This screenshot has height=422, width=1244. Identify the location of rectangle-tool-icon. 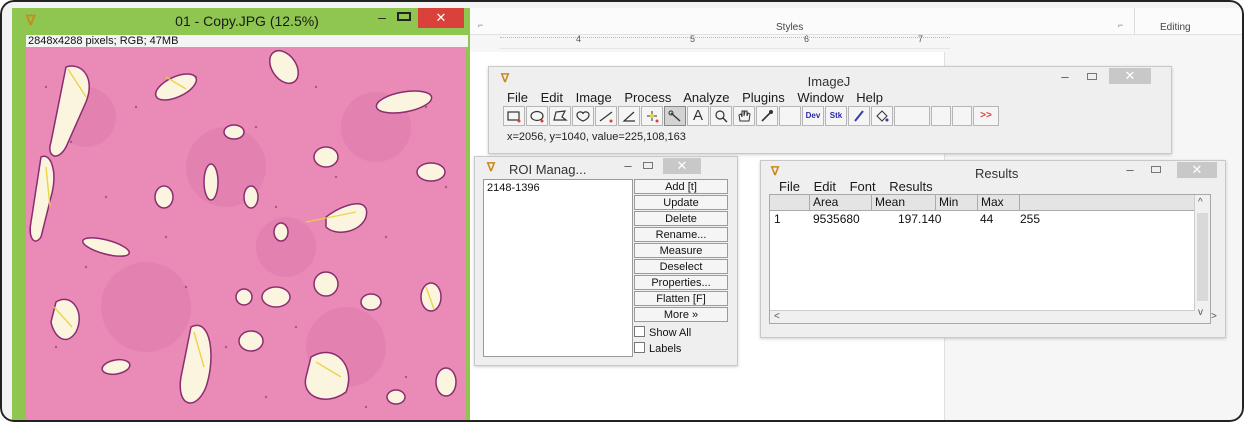
(514, 116).